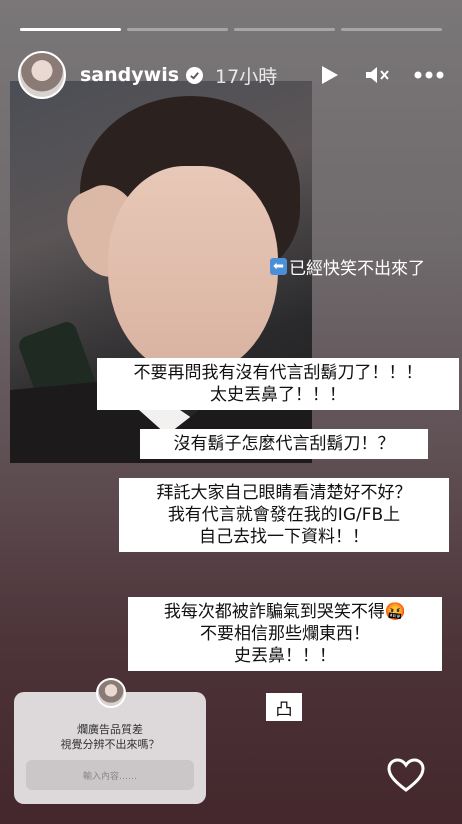 The image size is (462, 824). Describe the element at coordinates (377, 75) in the screenshot. I see `mute-icon` at that location.